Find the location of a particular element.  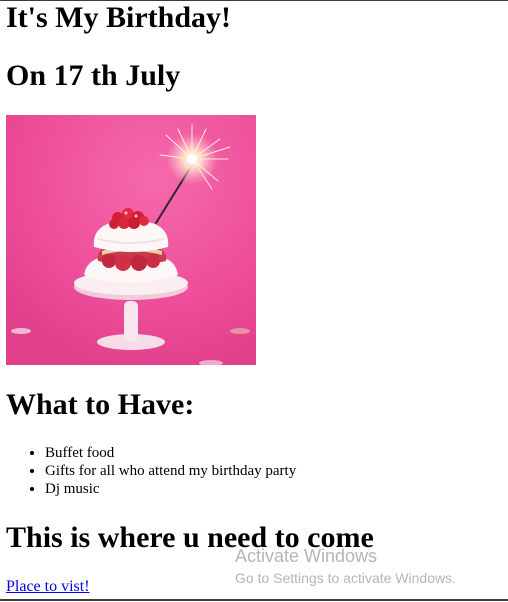

list-item: Dj music is located at coordinates (170, 489).